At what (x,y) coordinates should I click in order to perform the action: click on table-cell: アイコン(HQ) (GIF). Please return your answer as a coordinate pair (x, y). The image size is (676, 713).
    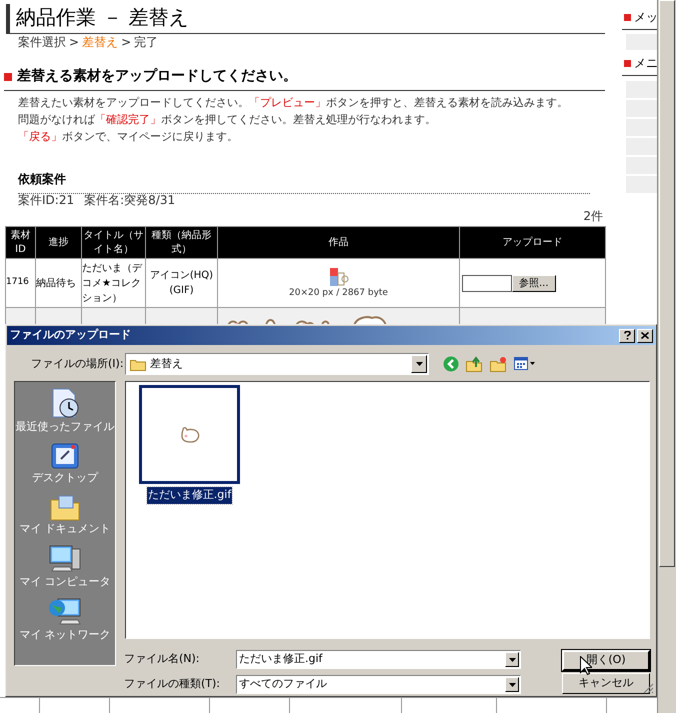
    Looking at the image, I should click on (182, 283).